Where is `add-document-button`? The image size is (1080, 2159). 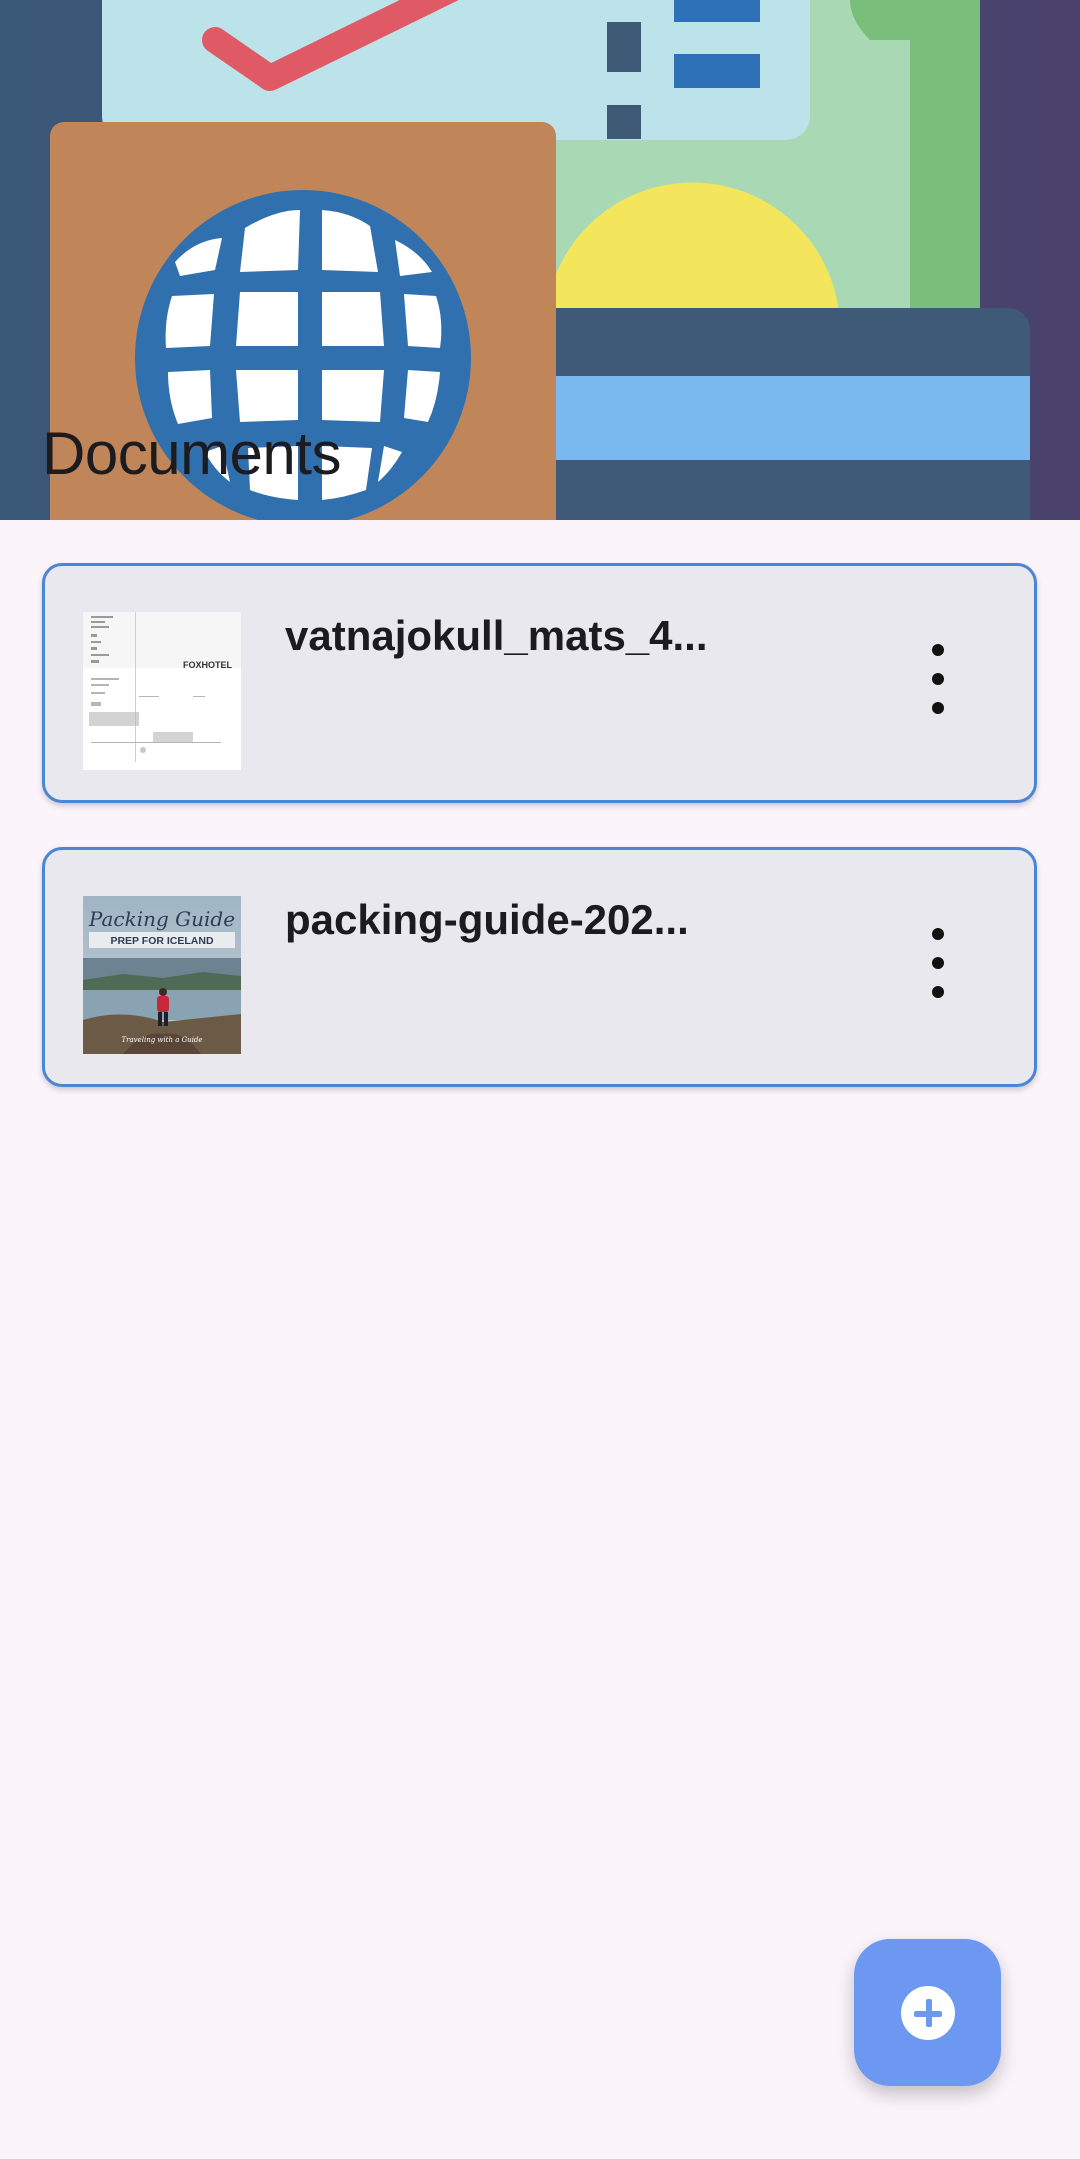 add-document-button is located at coordinates (927, 2012).